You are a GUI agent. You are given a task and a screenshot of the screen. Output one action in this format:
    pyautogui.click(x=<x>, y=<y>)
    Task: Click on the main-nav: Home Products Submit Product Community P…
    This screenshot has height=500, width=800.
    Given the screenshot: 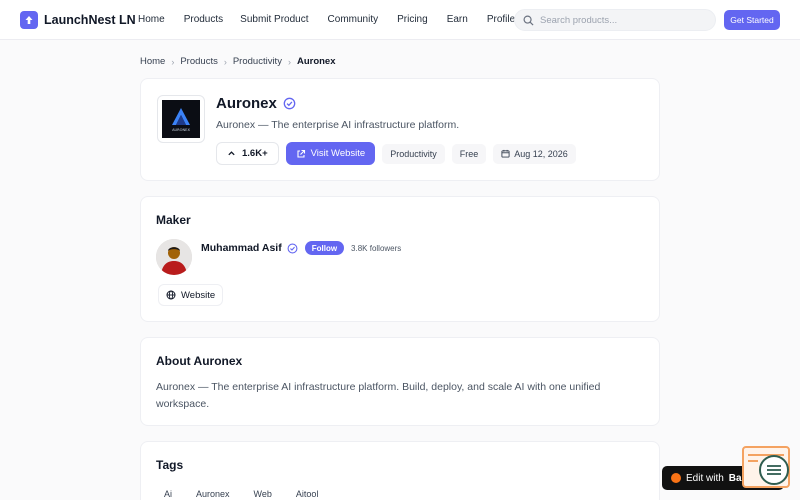 What is the action you would take?
    pyautogui.click(x=336, y=19)
    